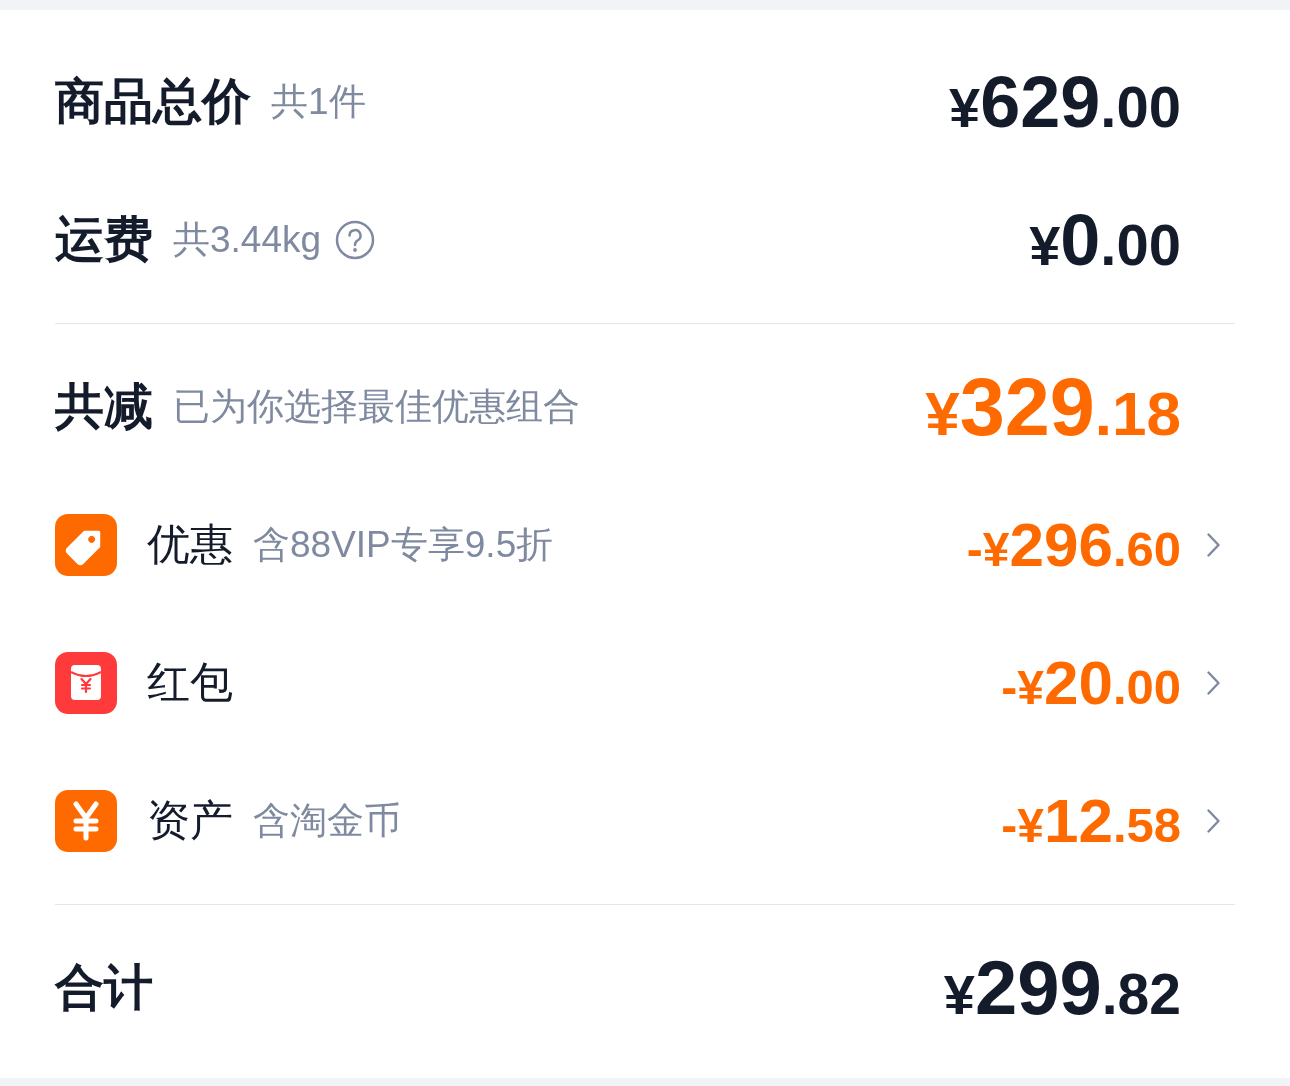 This screenshot has width=1290, height=1086. I want to click on row-title: 运费, so click(104, 239).